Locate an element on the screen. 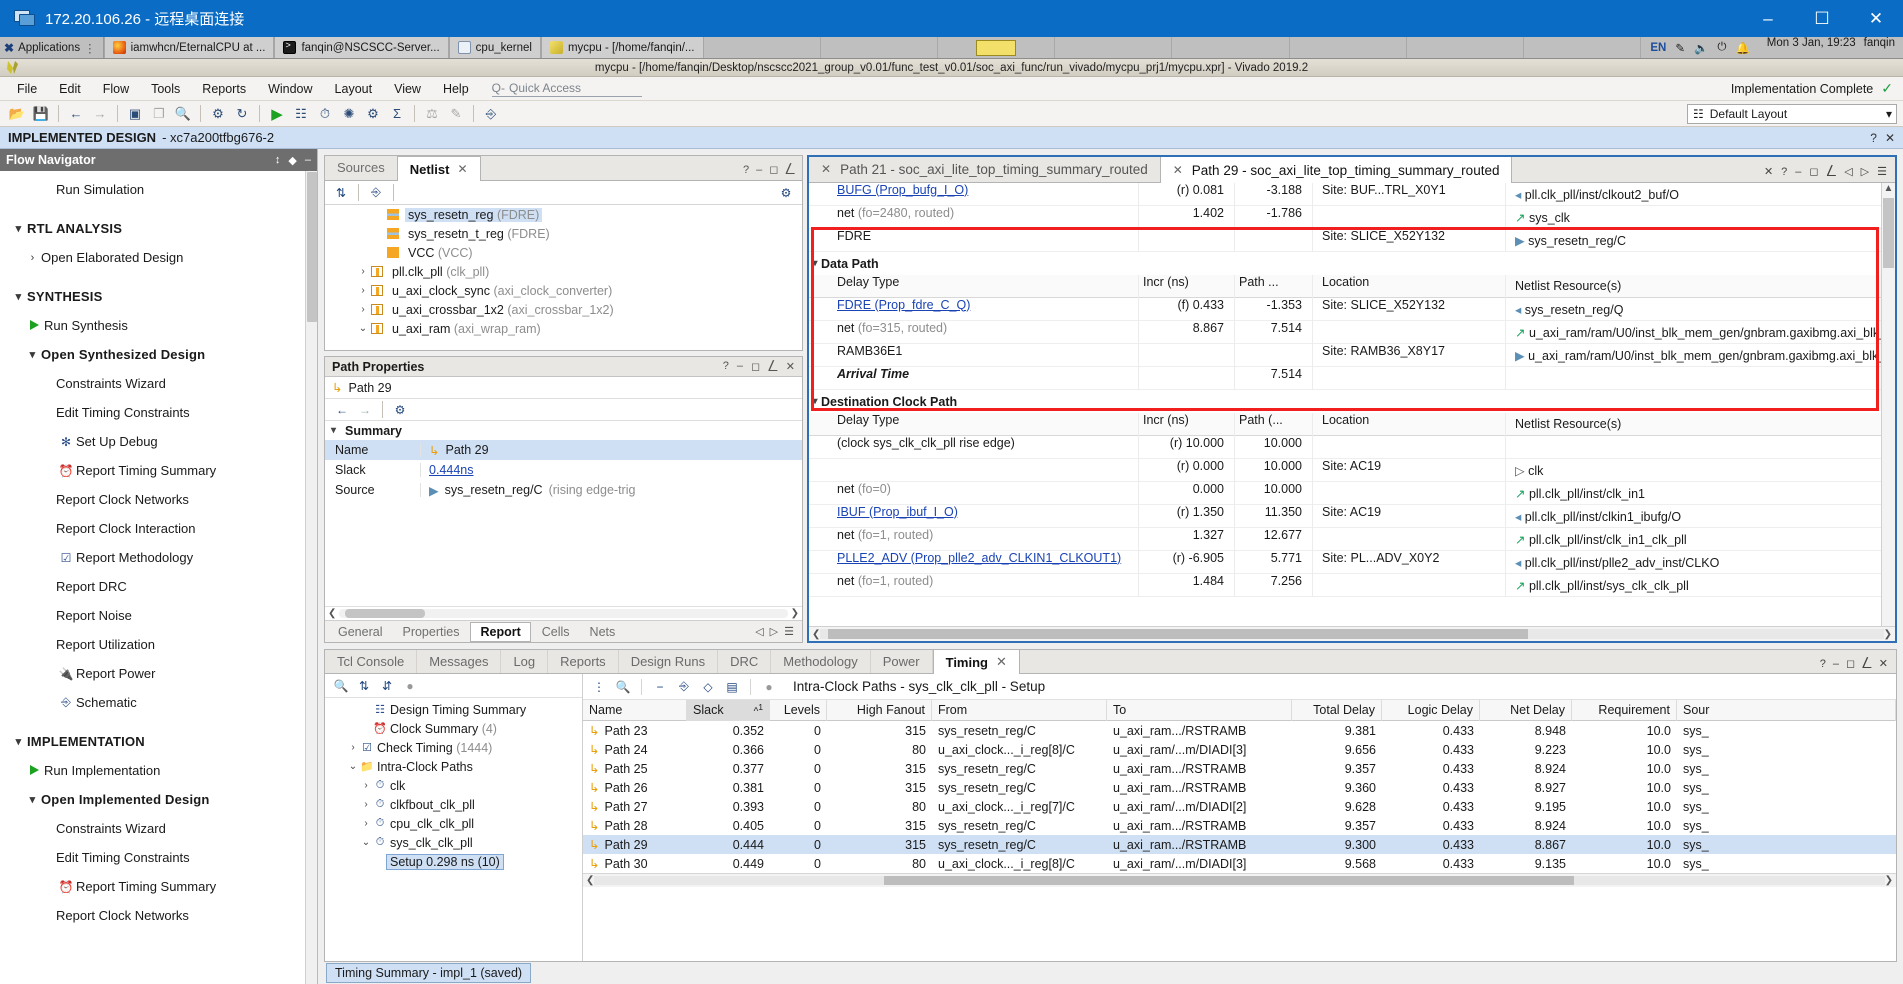  bottom-tab-log: Log is located at coordinates (525, 661).